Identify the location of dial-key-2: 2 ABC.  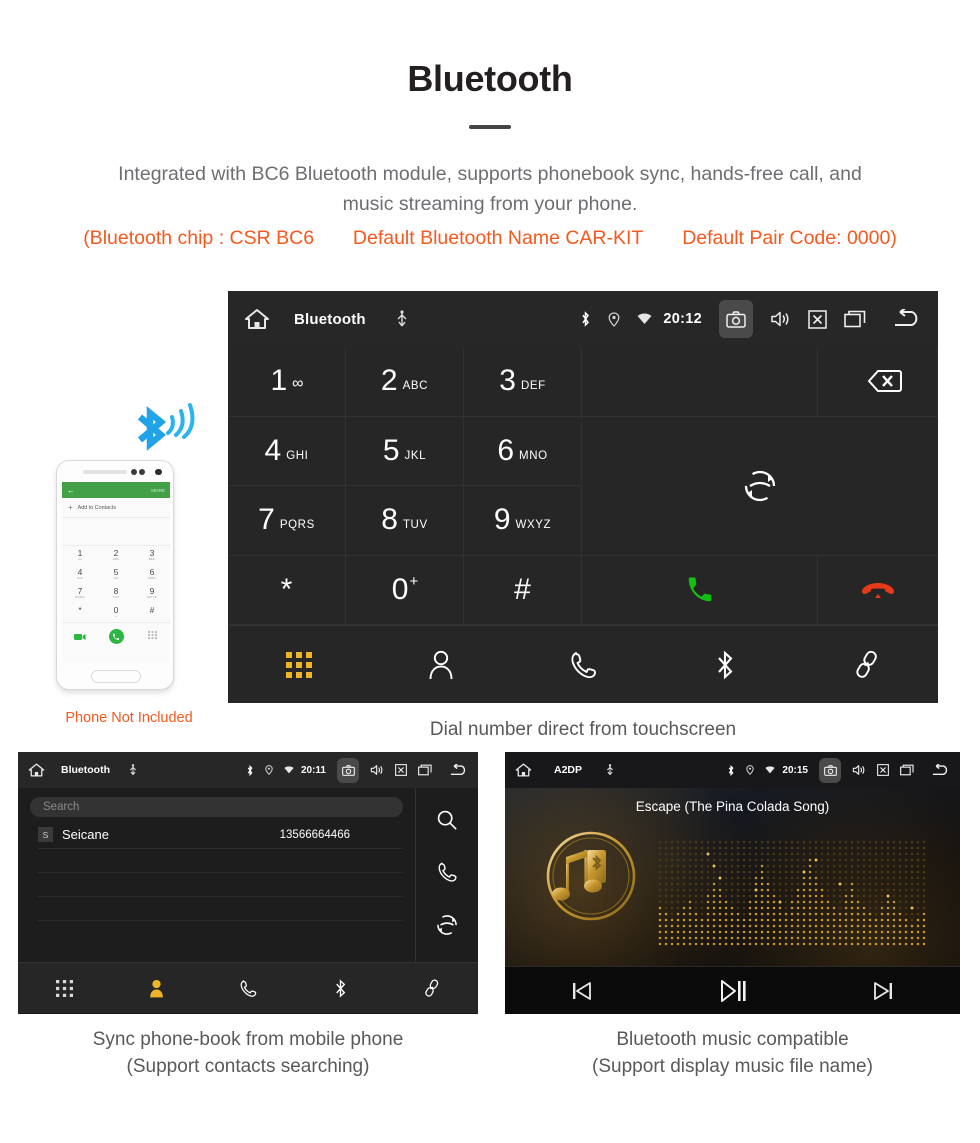
(405, 382).